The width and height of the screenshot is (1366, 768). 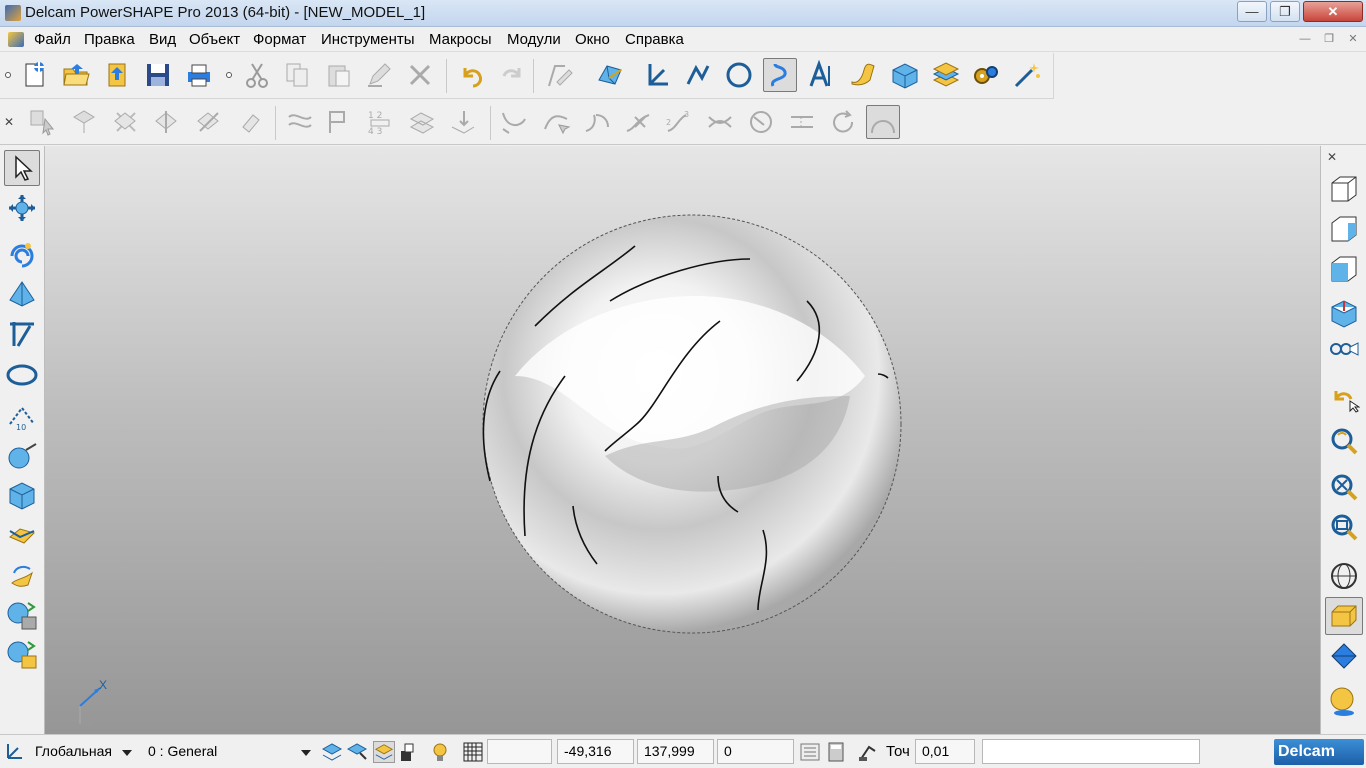 What do you see at coordinates (761, 122) in the screenshot?
I see `curve-project-button` at bounding box center [761, 122].